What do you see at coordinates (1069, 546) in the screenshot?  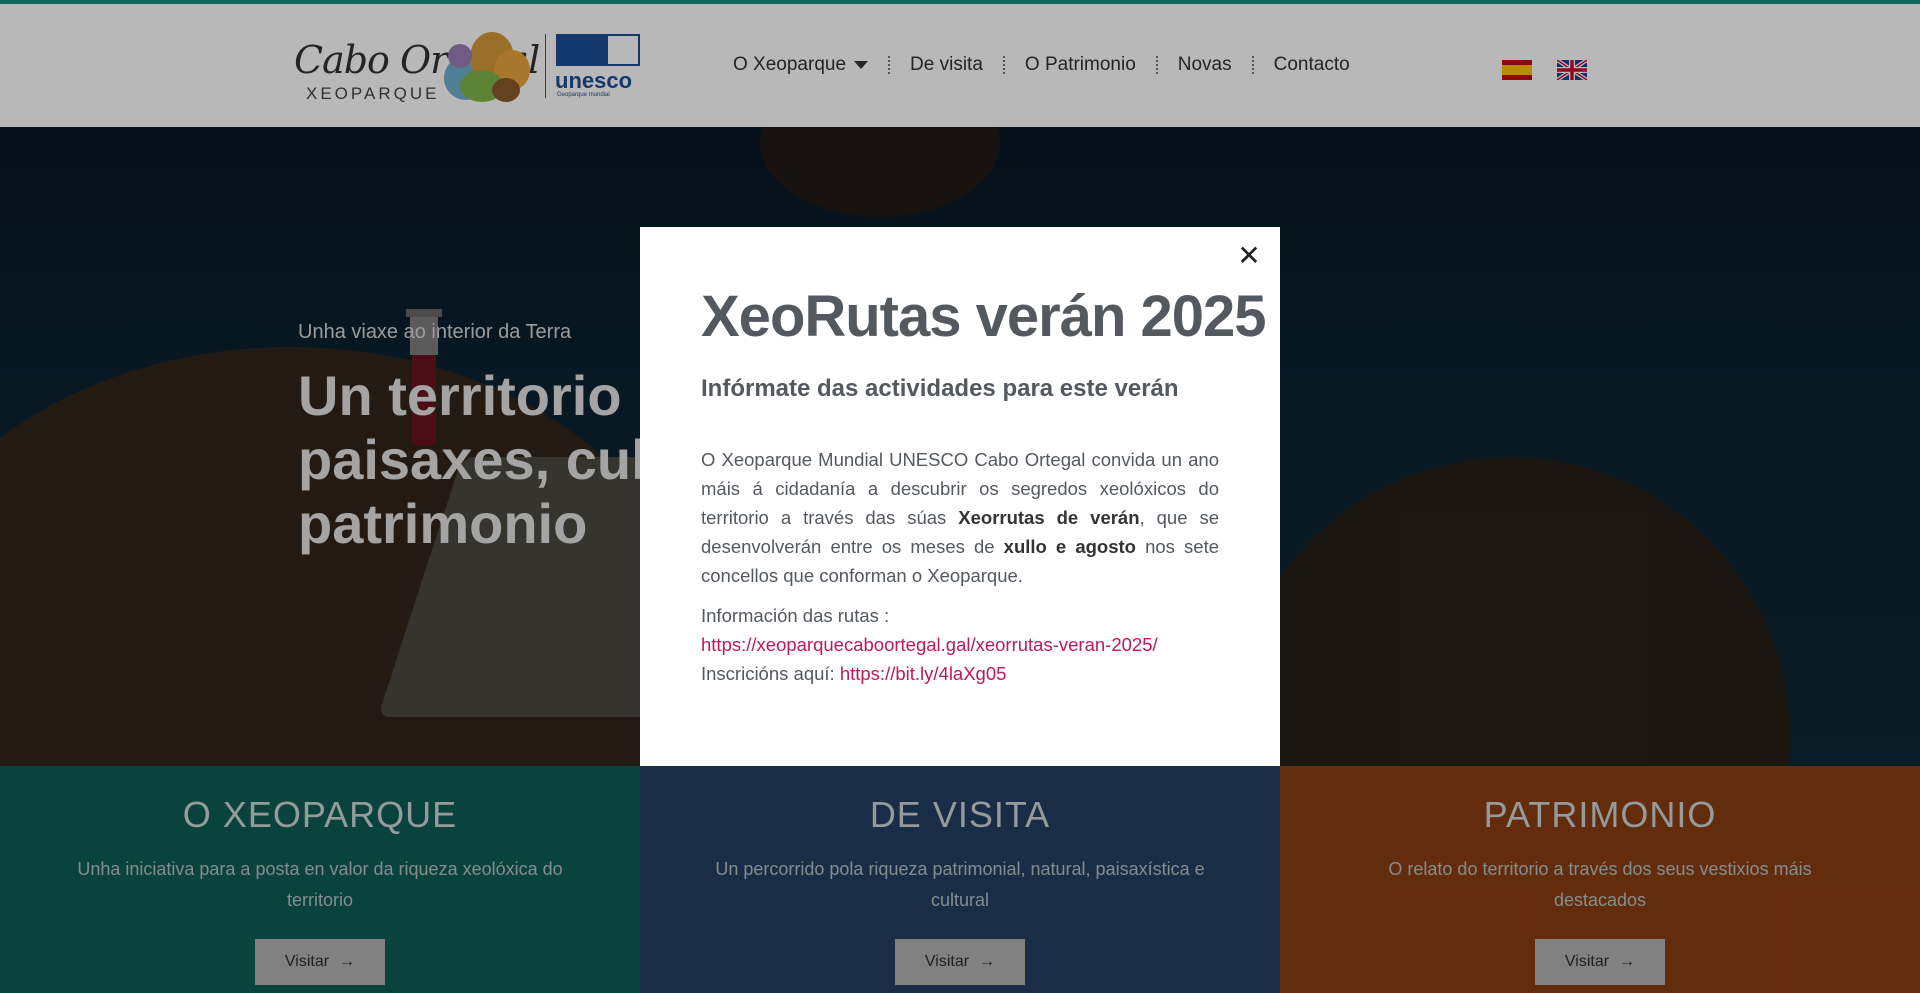 I see `modal-emphasis: xullo e agosto` at bounding box center [1069, 546].